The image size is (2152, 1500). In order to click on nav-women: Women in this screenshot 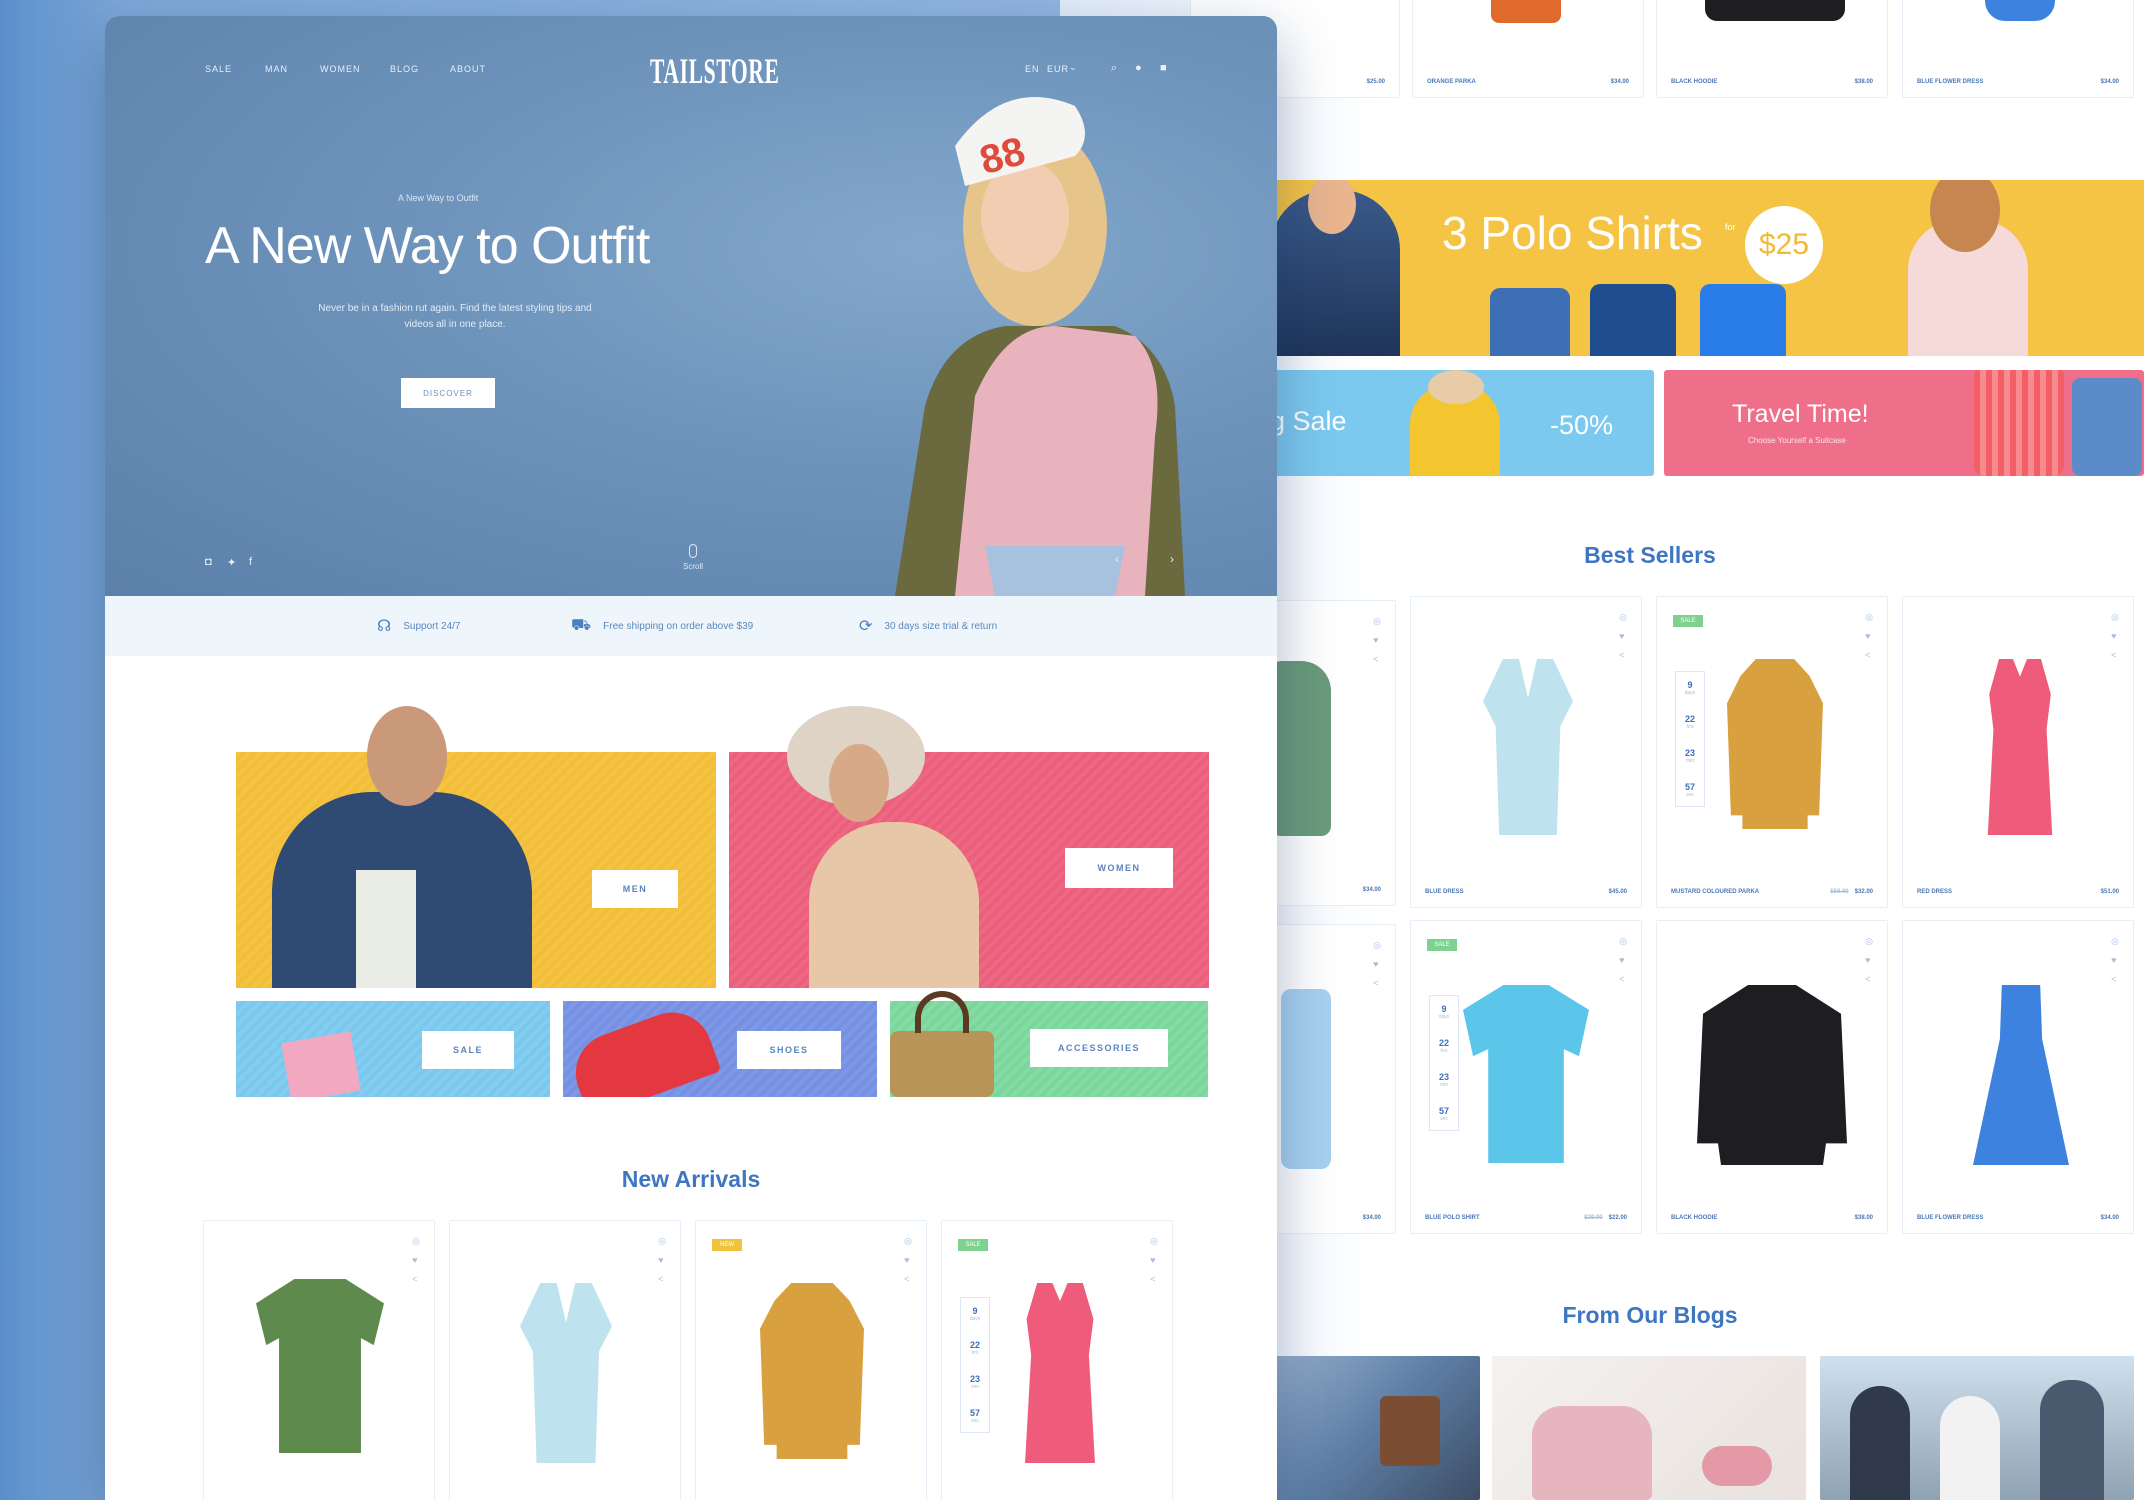, I will do `click(340, 69)`.